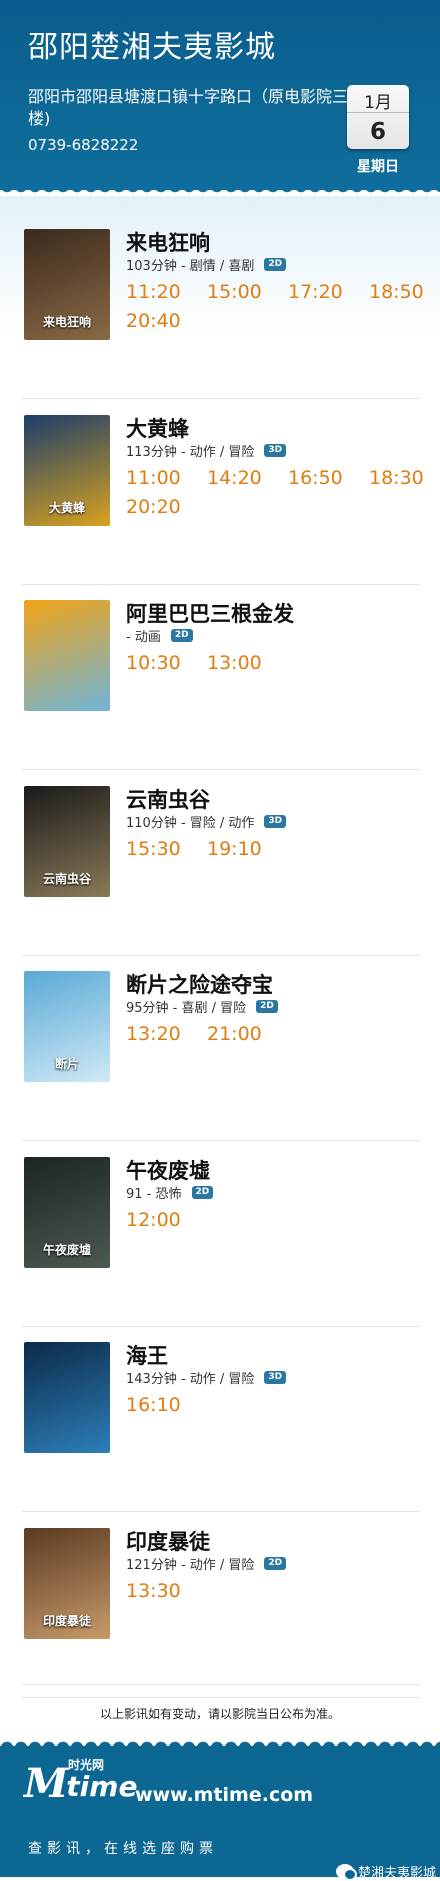 This screenshot has height=1881, width=440. What do you see at coordinates (276, 1034) in the screenshot?
I see `showtime-list: 13:20 21:00` at bounding box center [276, 1034].